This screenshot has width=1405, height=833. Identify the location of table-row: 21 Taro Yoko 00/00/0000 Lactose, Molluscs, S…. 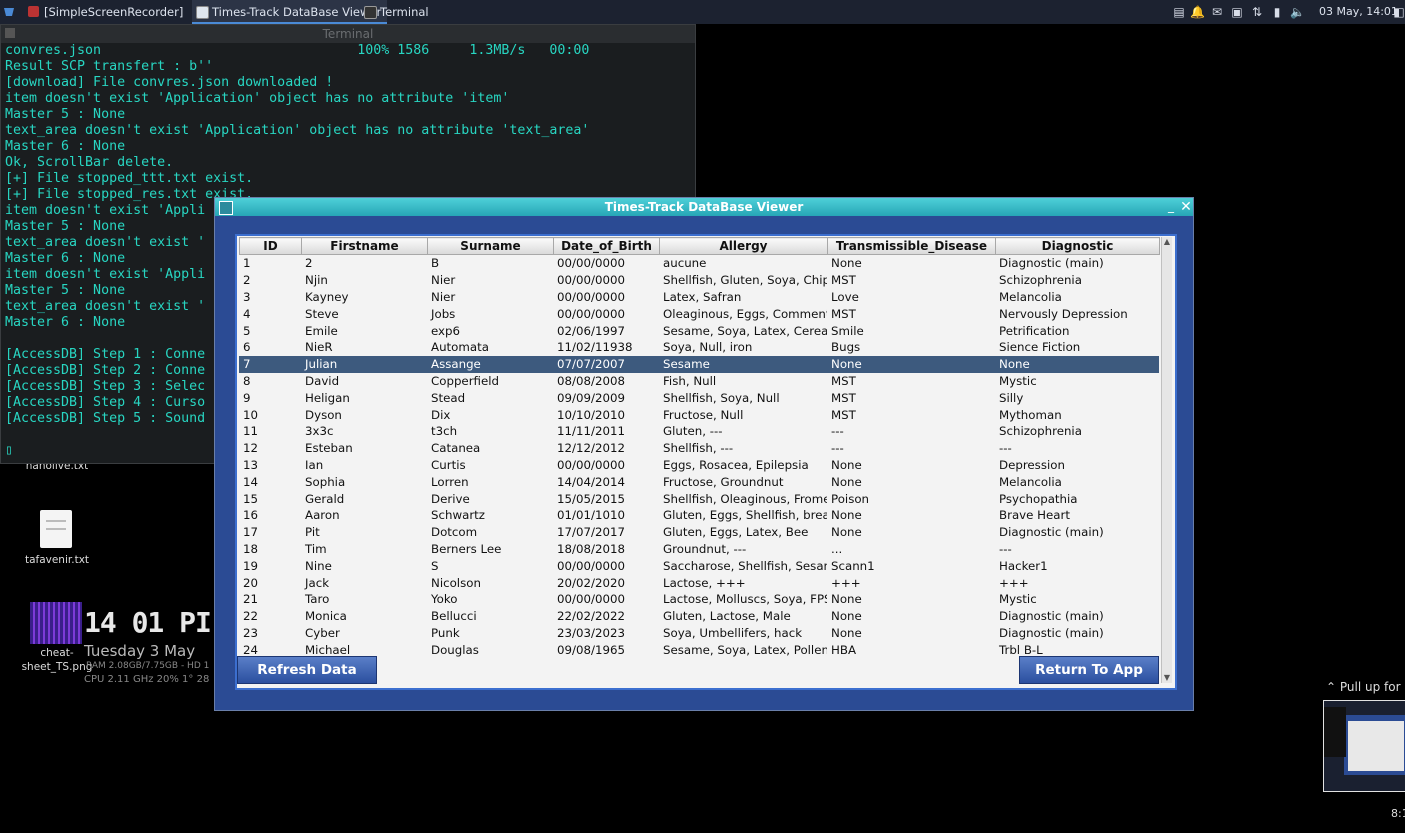
(699, 599).